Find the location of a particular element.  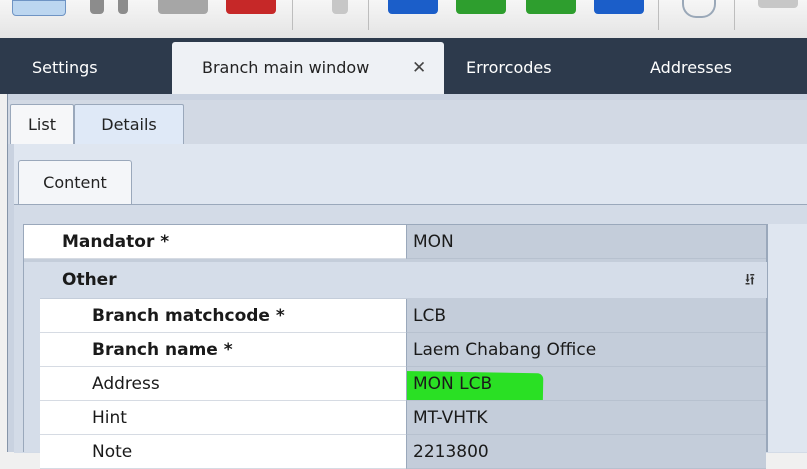

property-value: MT-VHTK is located at coordinates (586, 418).